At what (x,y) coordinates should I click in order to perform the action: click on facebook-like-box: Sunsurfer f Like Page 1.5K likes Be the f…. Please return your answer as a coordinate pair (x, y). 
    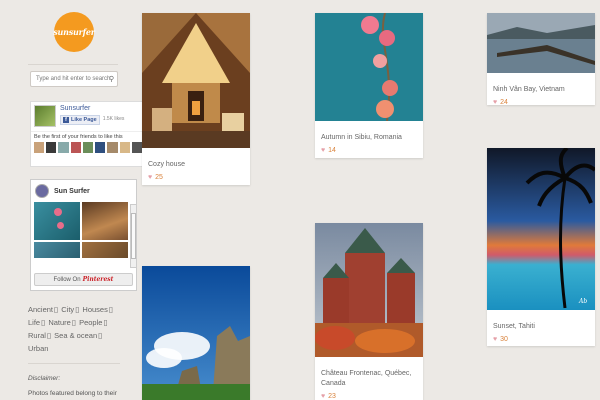
    Looking at the image, I should click on (88, 134).